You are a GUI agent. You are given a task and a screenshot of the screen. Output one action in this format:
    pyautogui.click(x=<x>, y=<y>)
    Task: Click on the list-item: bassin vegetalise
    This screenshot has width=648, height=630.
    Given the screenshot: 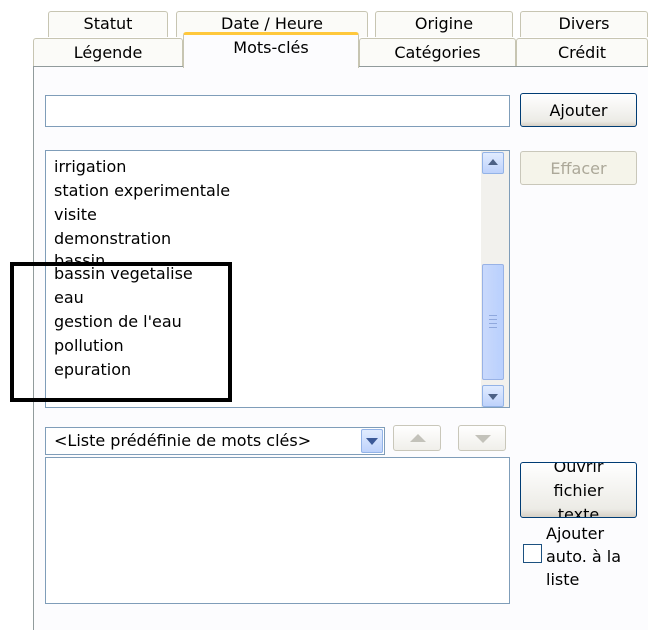 What is the action you would take?
    pyautogui.click(x=262, y=274)
    